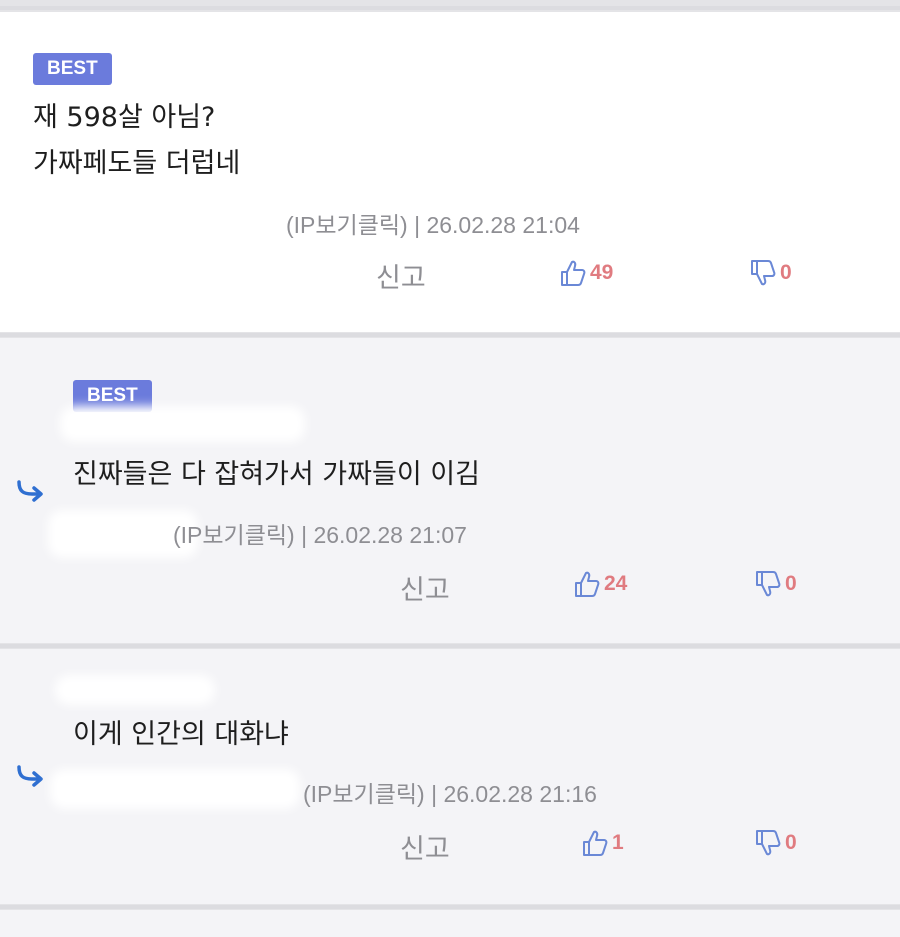  Describe the element at coordinates (618, 842) in the screenshot. I see `like-count: 1` at that location.